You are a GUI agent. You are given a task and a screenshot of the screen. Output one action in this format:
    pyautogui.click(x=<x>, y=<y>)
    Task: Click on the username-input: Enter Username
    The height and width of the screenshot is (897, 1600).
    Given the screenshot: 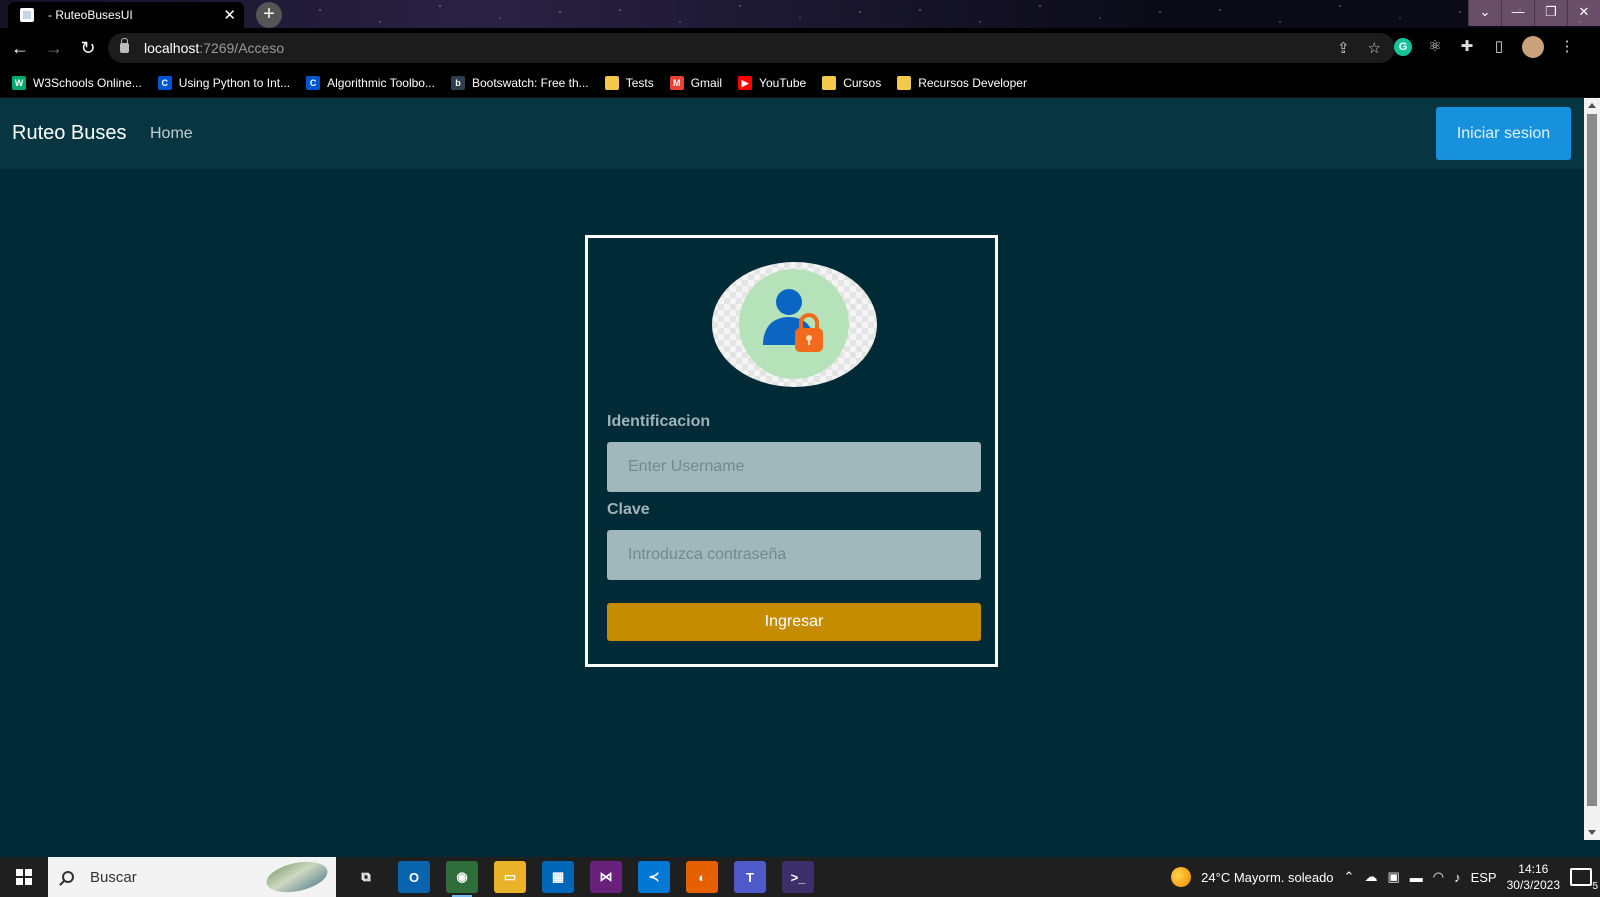 What is the action you would take?
    pyautogui.click(x=794, y=467)
    